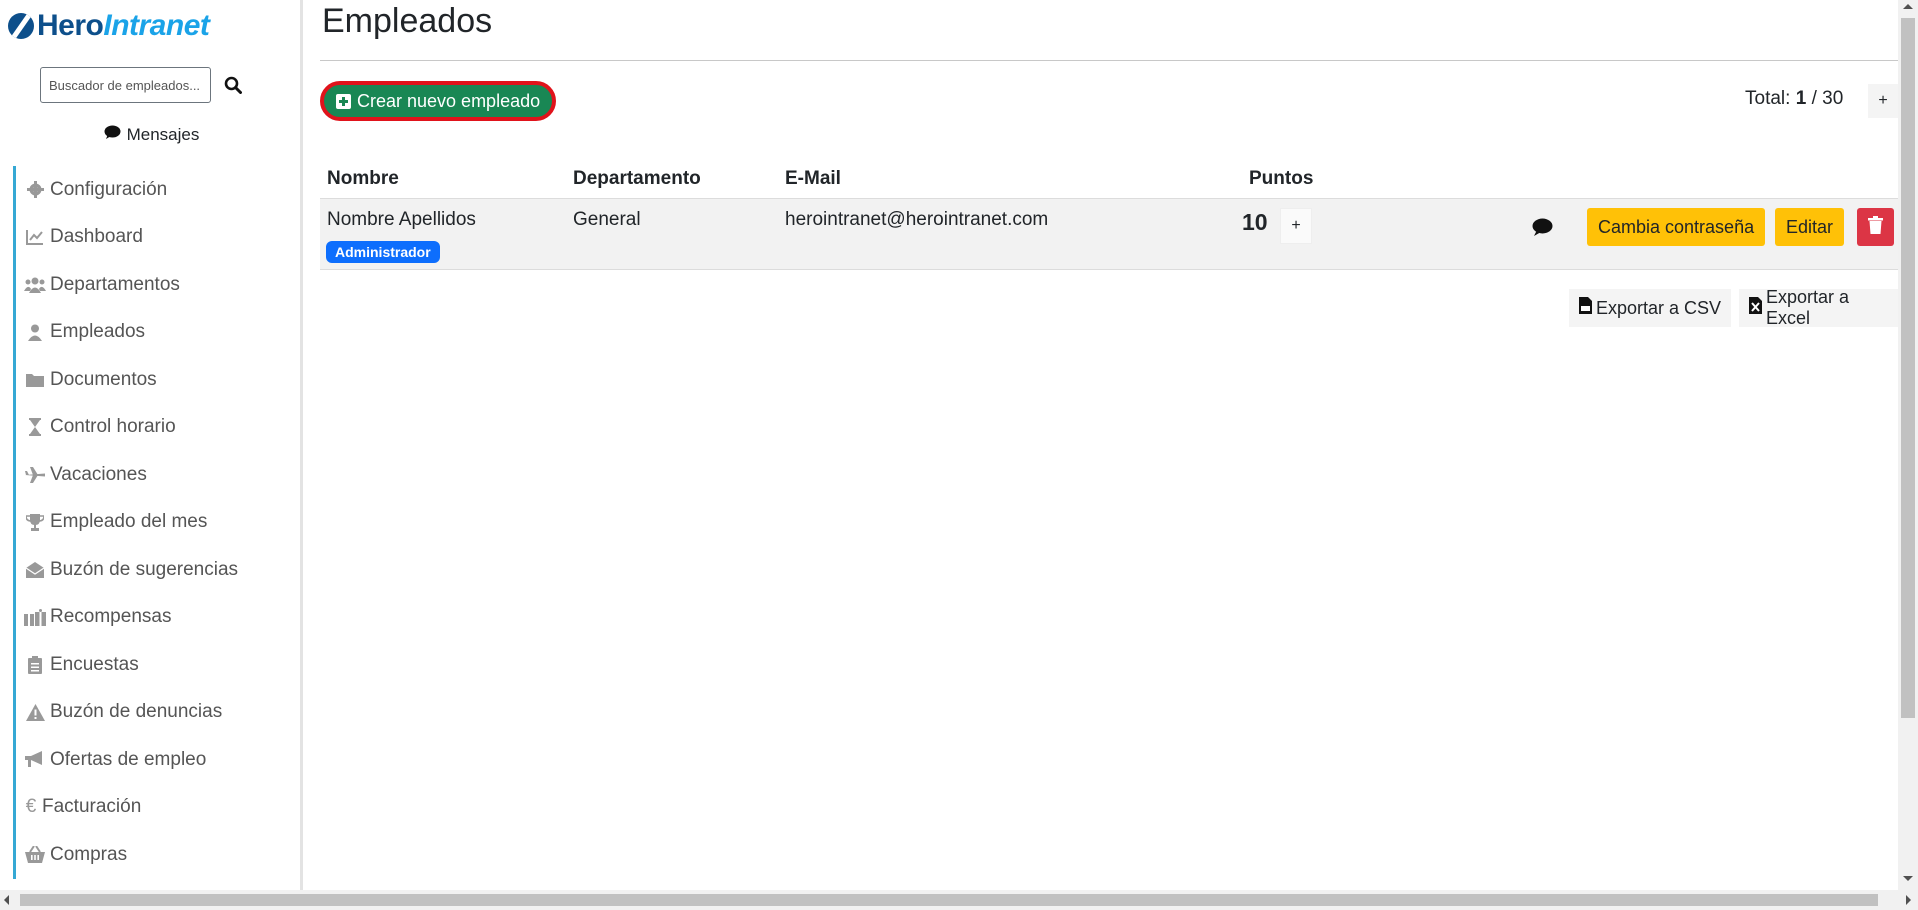  I want to click on bullhorn-icon, so click(35, 760).